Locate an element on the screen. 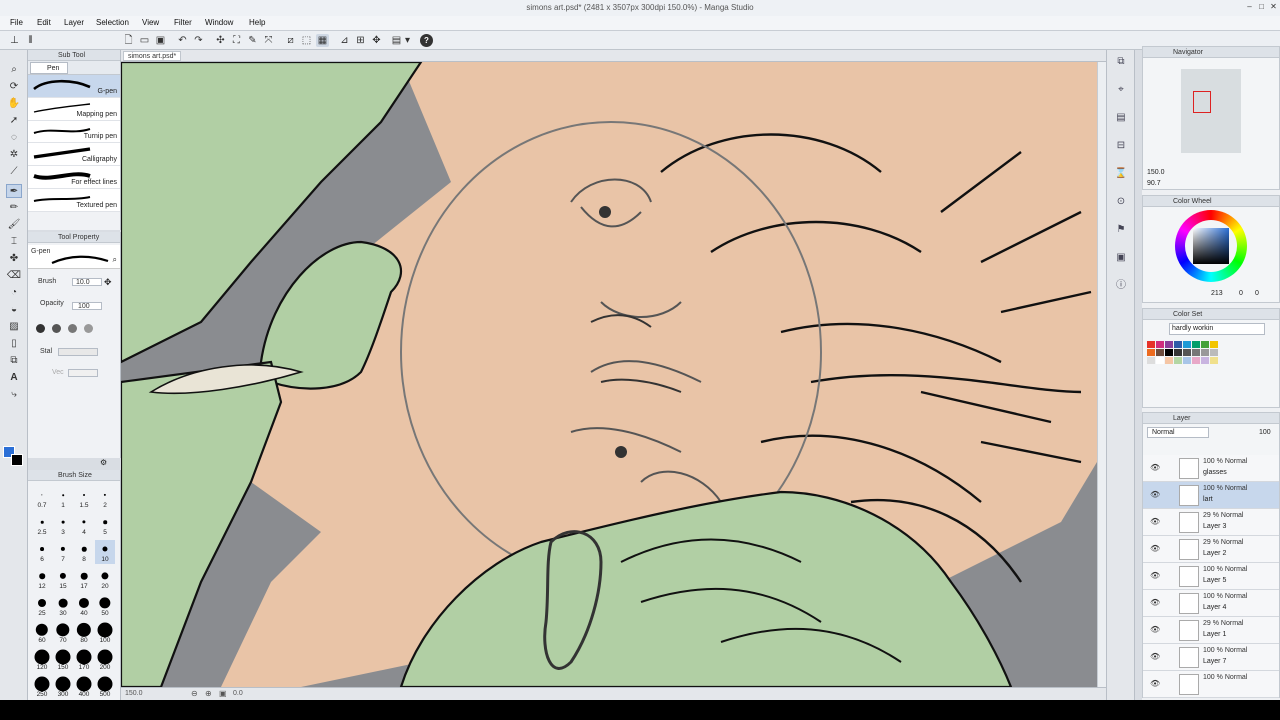 This screenshot has height=720, width=1280. sub-view-icon: ⌖ is located at coordinates (1121, 90).